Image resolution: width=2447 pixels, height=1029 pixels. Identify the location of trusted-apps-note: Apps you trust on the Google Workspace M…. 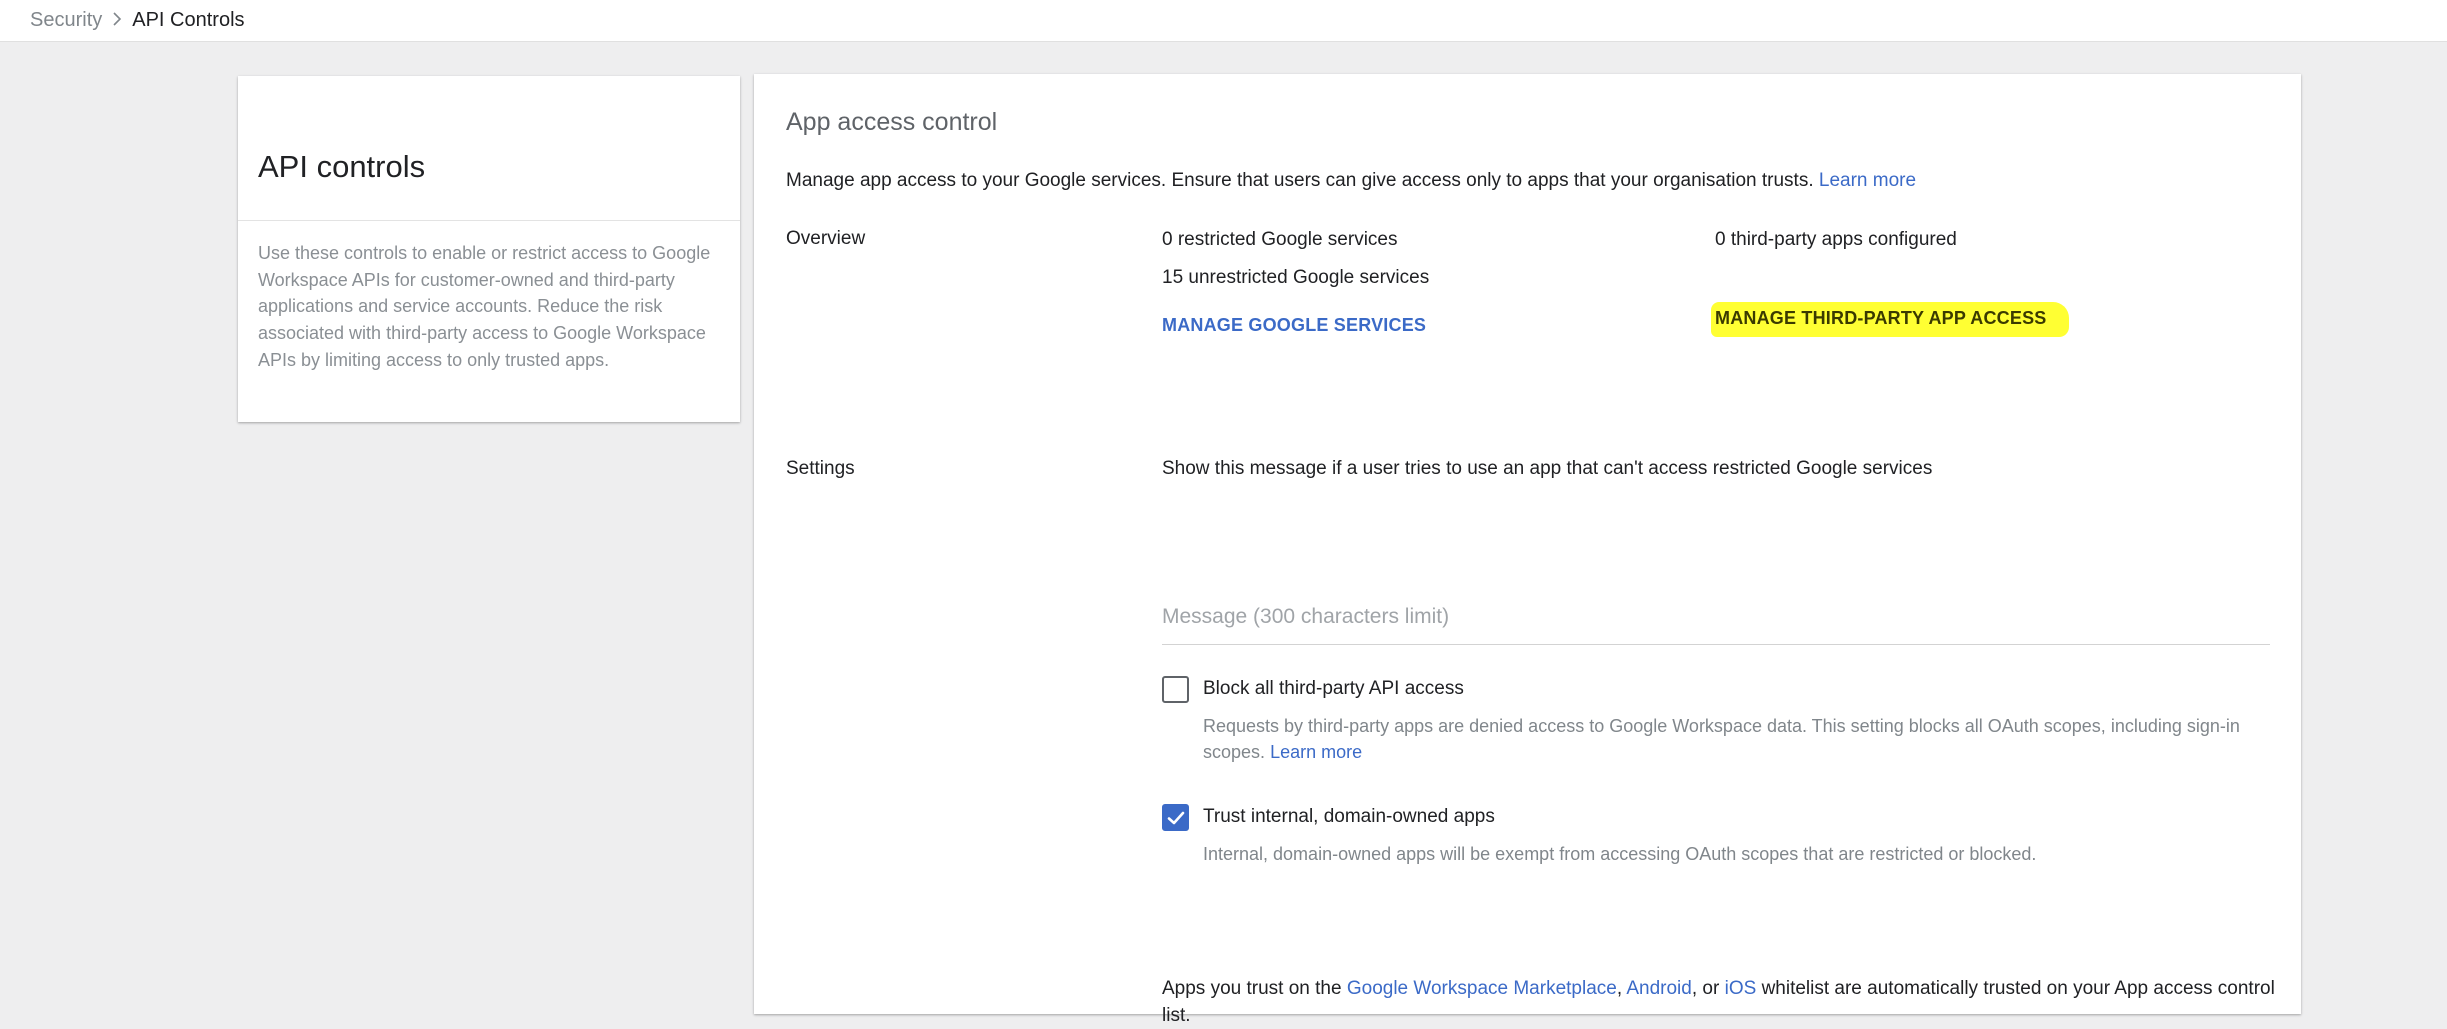
(1722, 1002).